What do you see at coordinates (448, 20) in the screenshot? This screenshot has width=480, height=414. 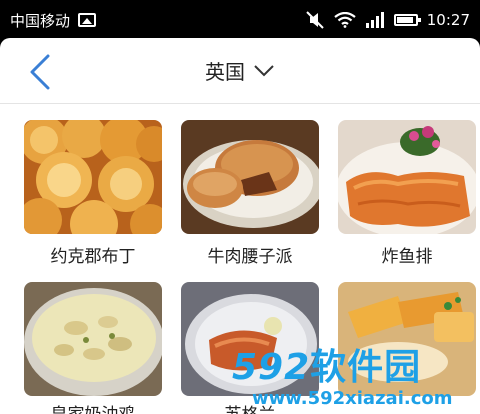 I see `clock: 10:27` at bounding box center [448, 20].